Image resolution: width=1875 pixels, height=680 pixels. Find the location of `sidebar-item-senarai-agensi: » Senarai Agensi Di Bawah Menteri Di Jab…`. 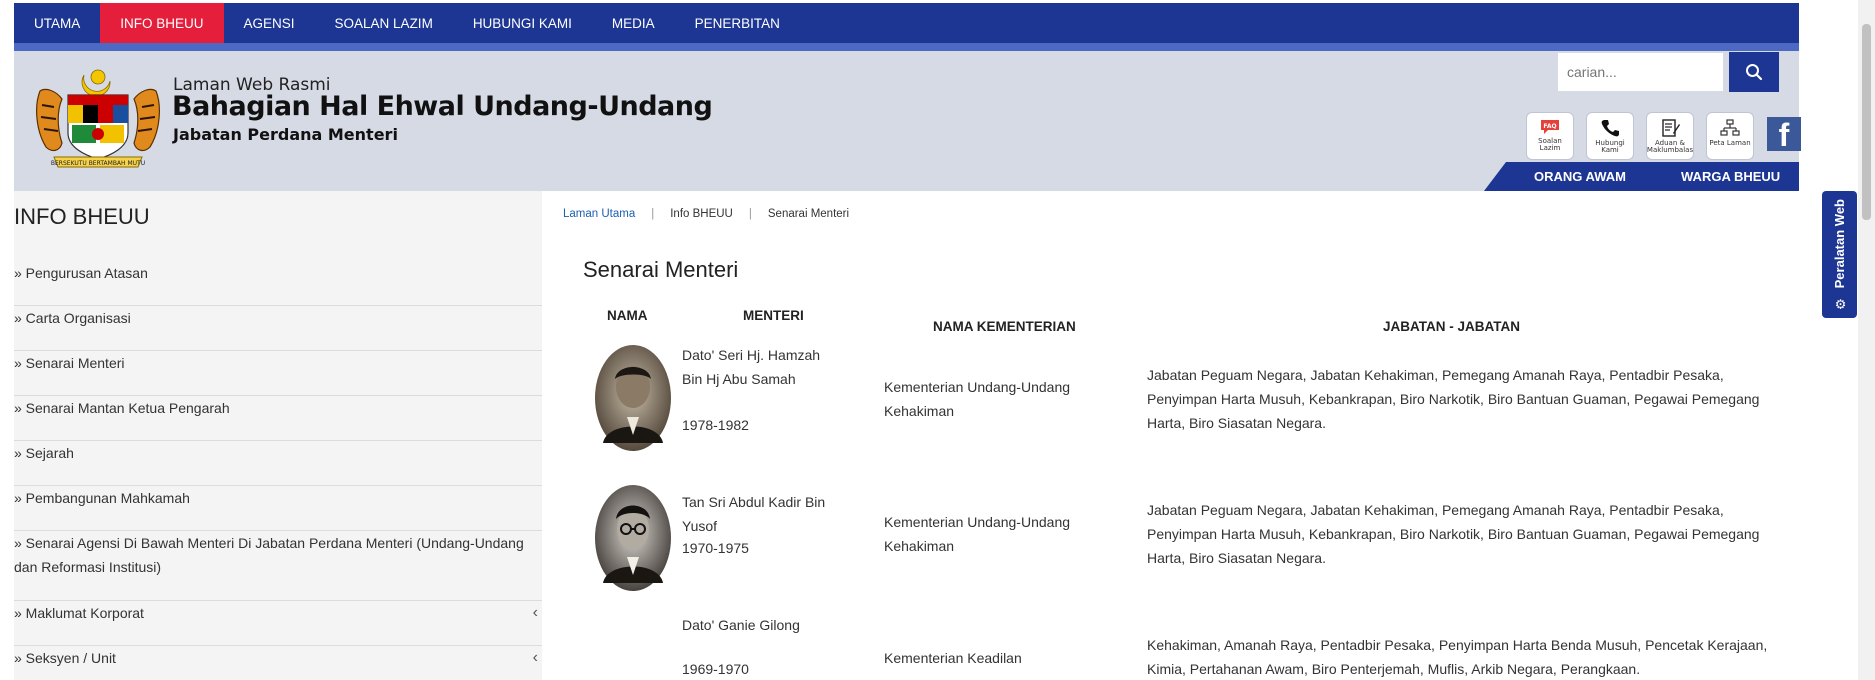

sidebar-item-senarai-agensi: » Senarai Agensi Di Bawah Menteri Di Jab… is located at coordinates (278, 566).